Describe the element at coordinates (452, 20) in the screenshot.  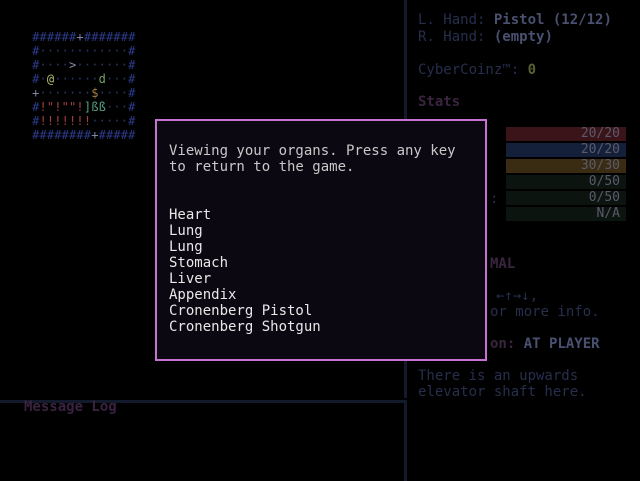
I see `left-hand-label: L. Hand:` at that location.